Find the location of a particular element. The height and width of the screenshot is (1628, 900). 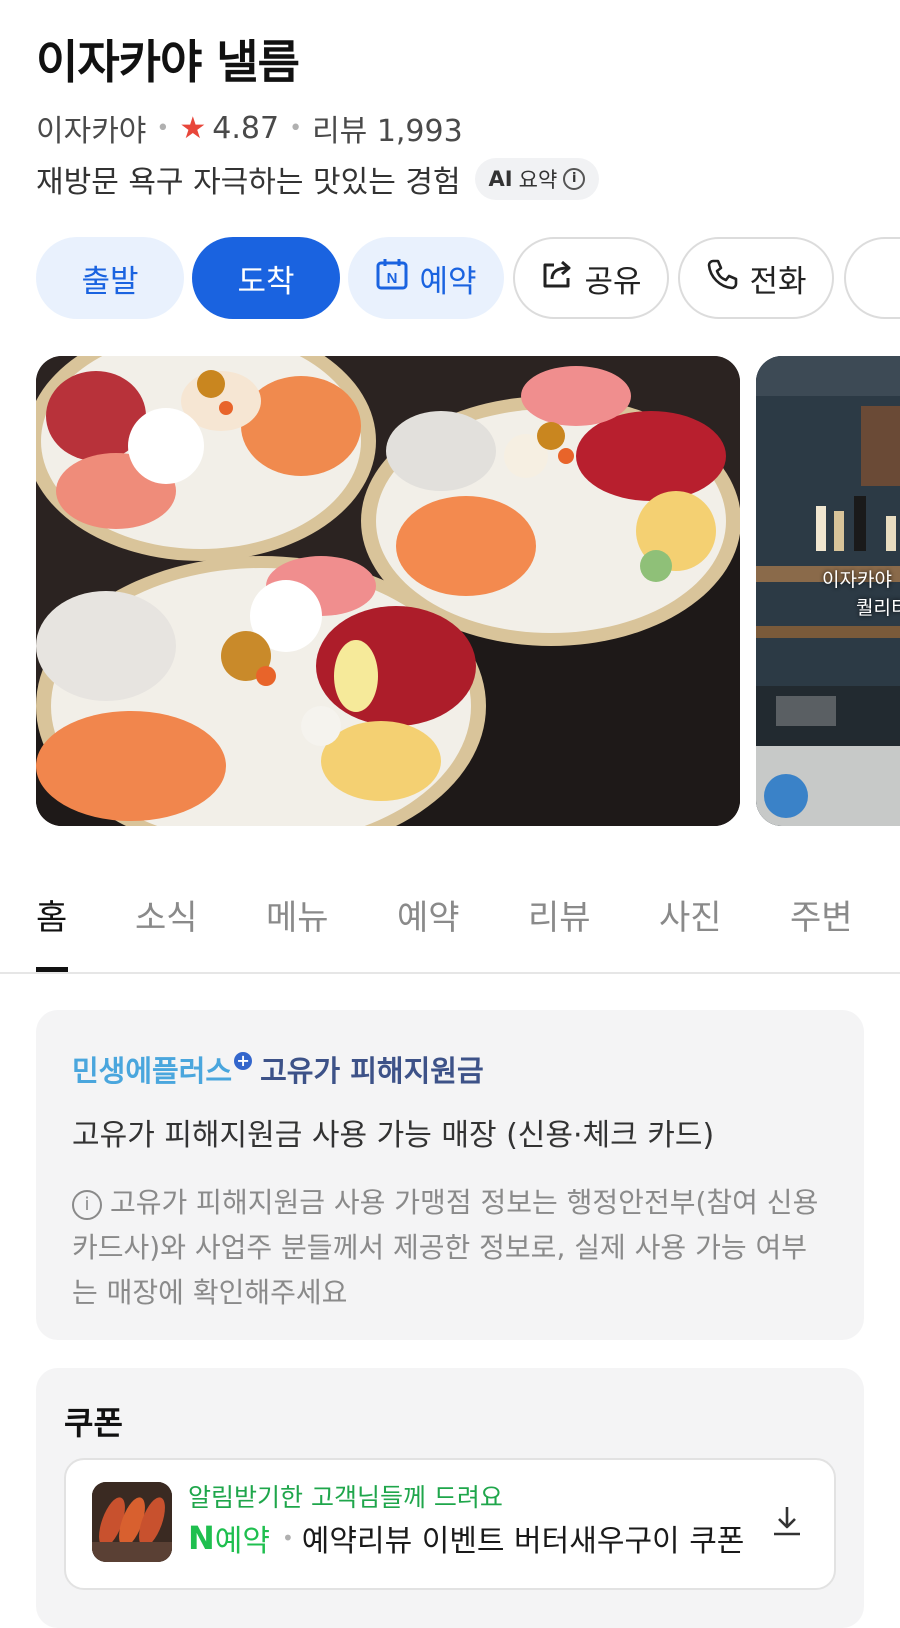

ai-summary-badge: AI 요약 i is located at coordinates (537, 179).